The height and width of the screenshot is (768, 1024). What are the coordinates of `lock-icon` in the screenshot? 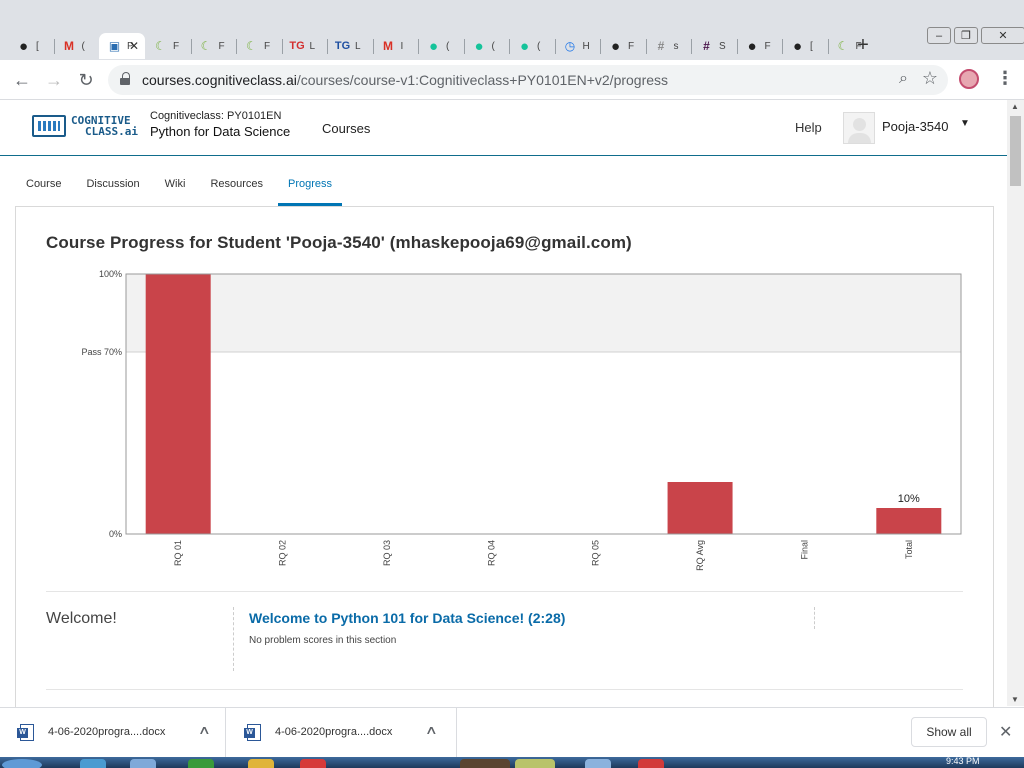 It's located at (125, 79).